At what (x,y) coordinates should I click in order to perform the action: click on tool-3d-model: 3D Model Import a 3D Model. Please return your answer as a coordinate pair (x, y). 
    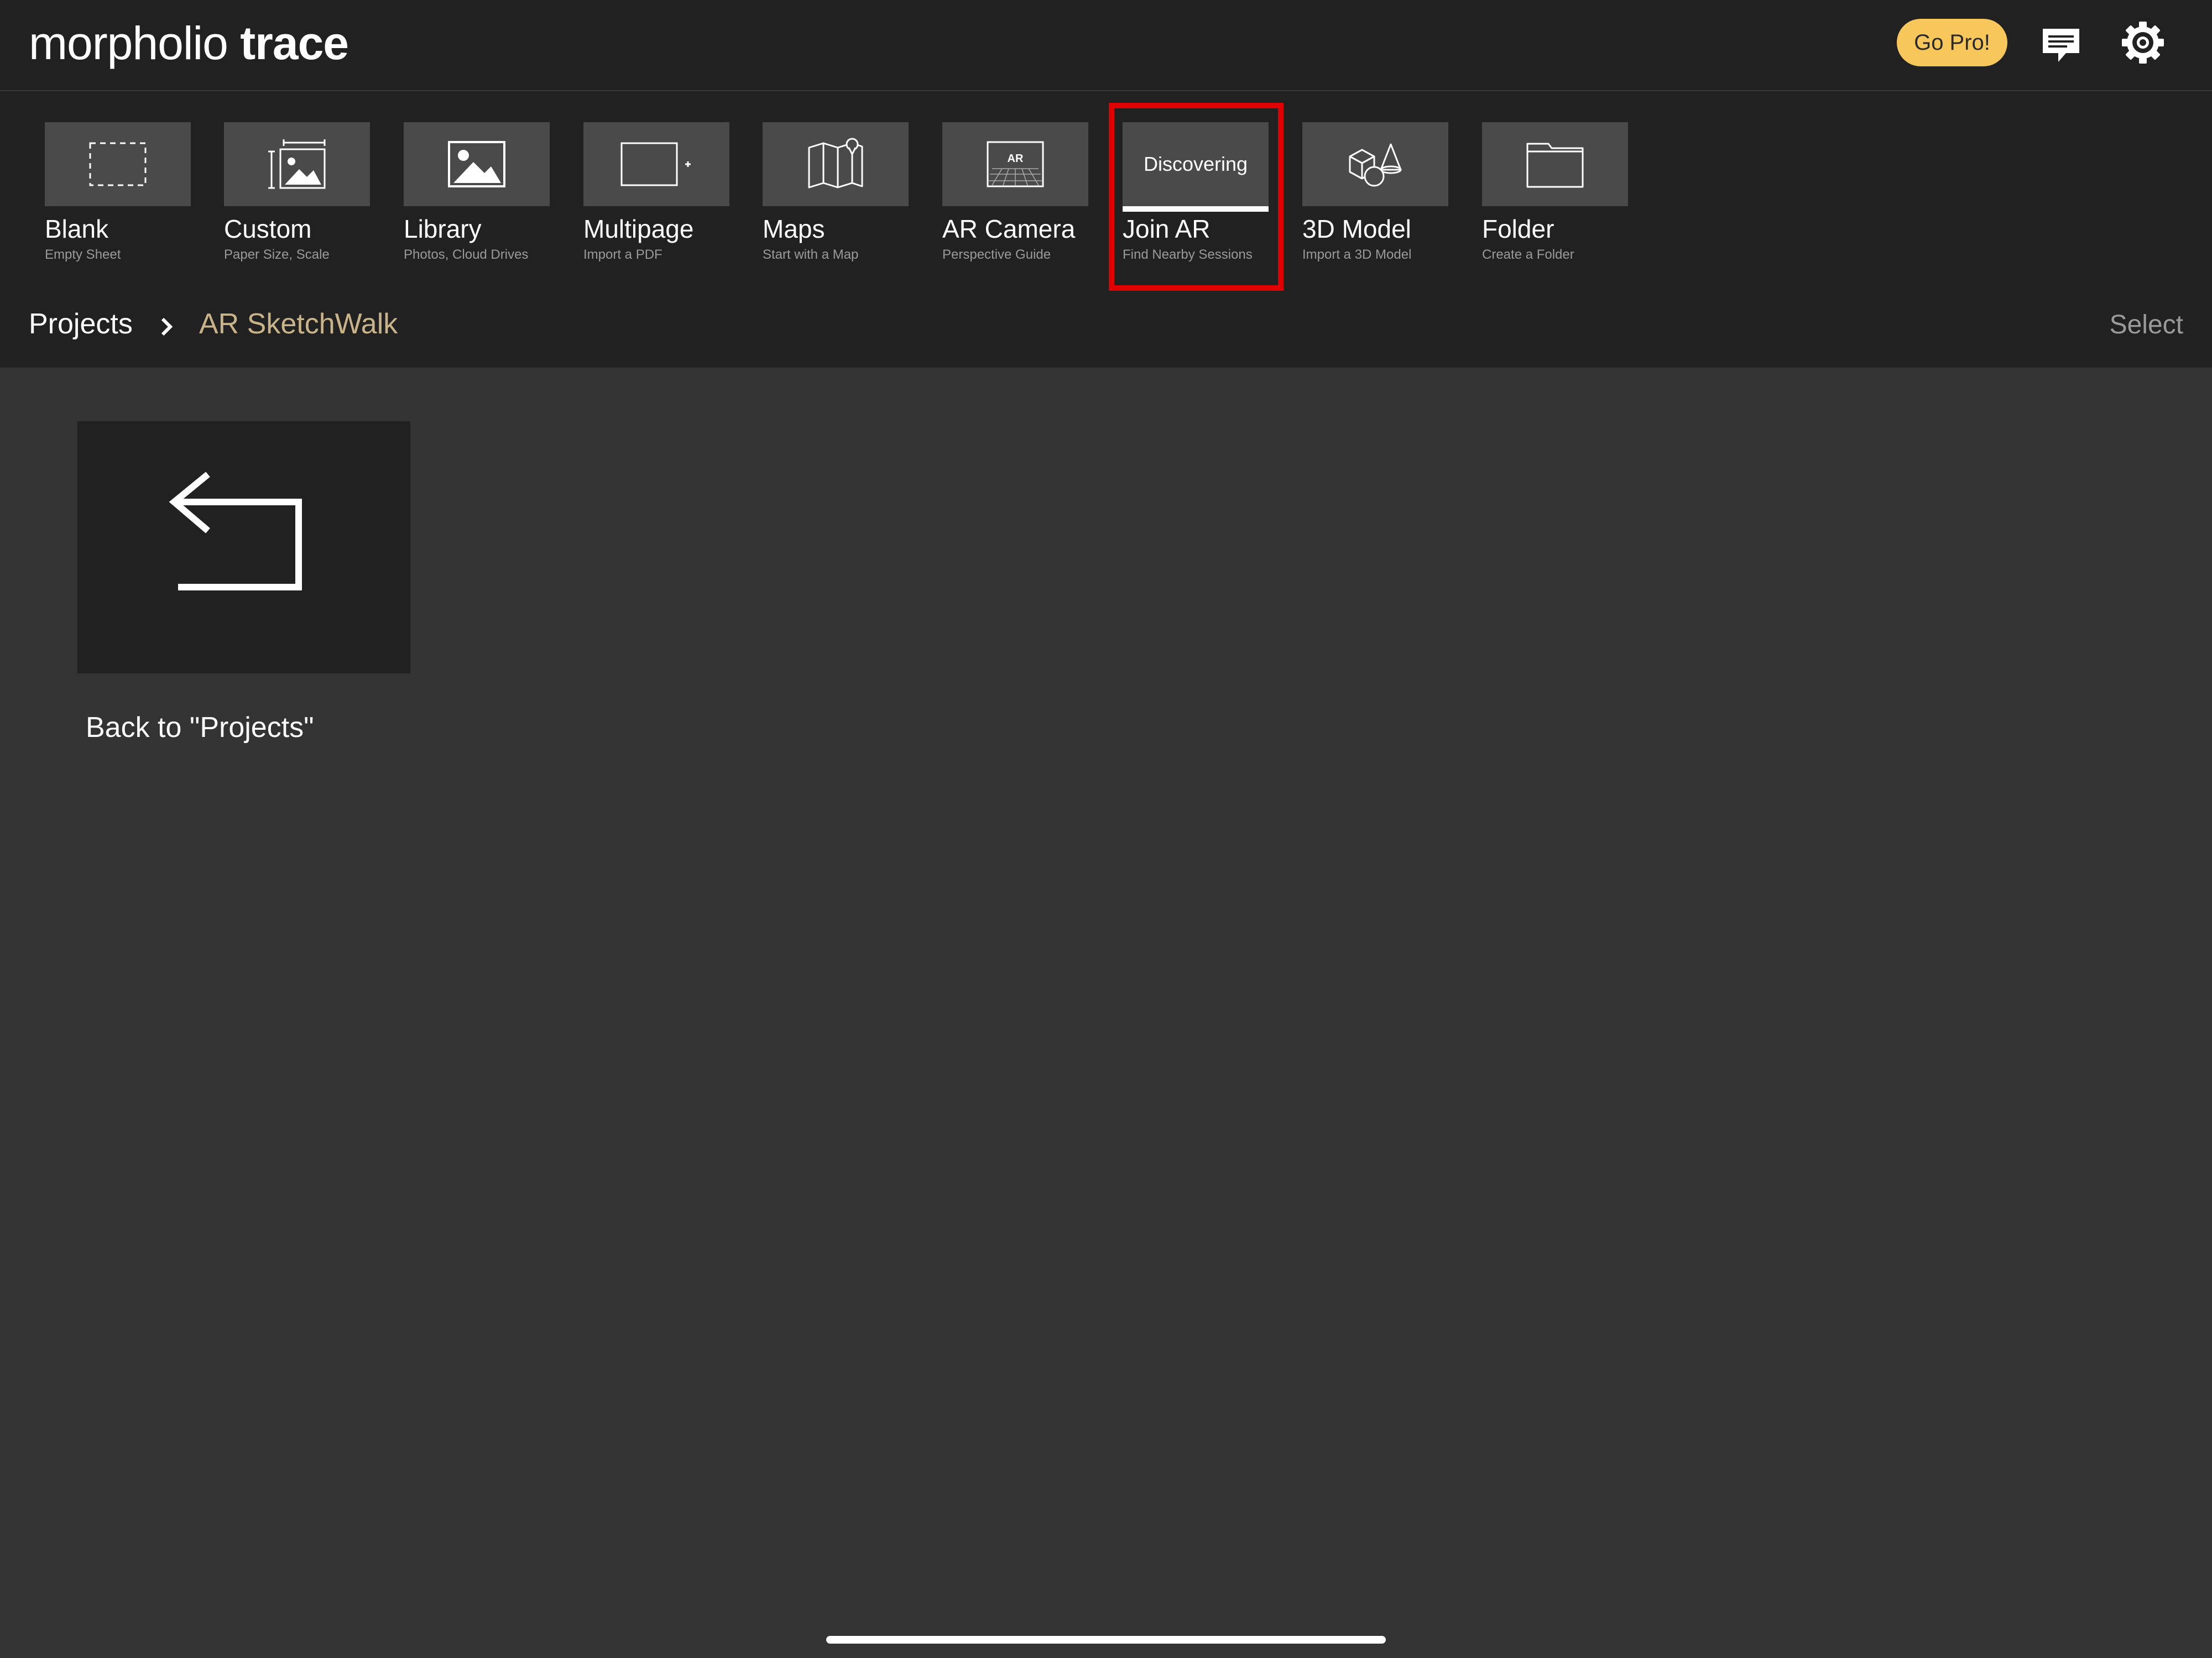
    Looking at the image, I should click on (1375, 192).